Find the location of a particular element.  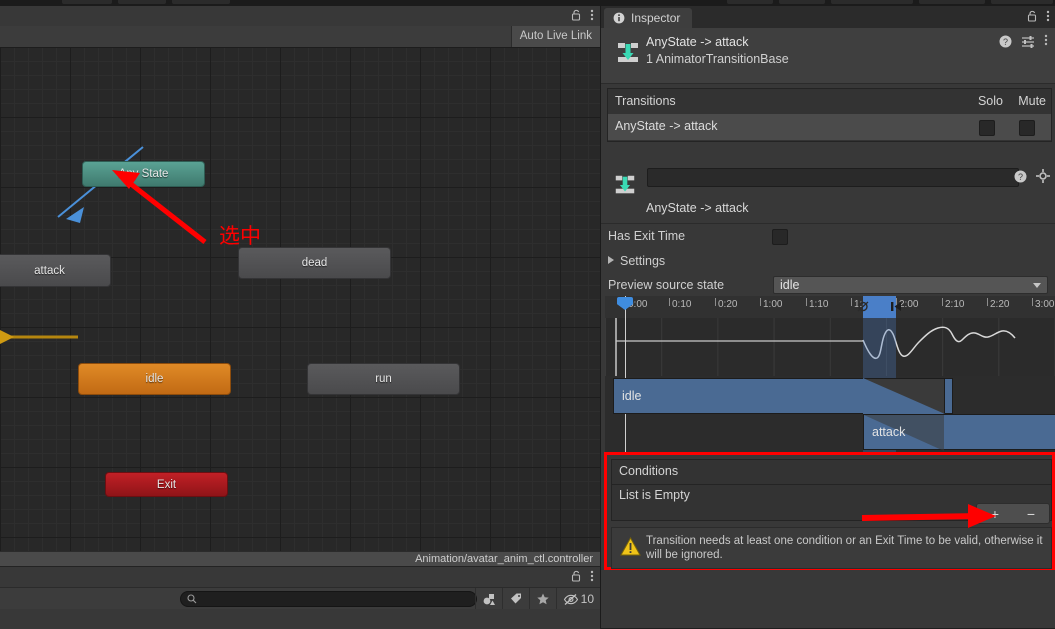

conditions-add-remove-buttons: + − is located at coordinates (1013, 513).